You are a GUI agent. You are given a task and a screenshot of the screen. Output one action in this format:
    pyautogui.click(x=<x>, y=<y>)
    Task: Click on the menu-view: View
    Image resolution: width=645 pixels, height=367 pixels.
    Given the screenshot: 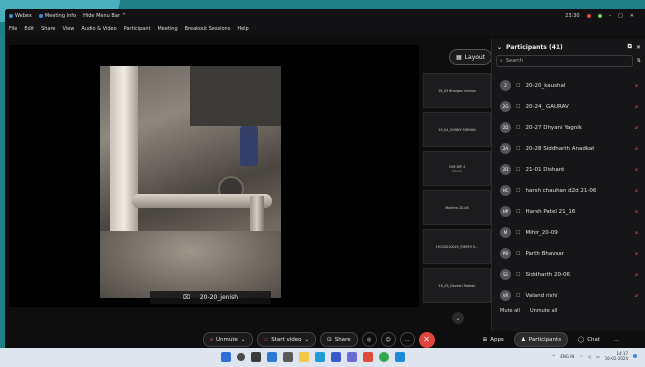 What is the action you would take?
    pyautogui.click(x=69, y=29)
    